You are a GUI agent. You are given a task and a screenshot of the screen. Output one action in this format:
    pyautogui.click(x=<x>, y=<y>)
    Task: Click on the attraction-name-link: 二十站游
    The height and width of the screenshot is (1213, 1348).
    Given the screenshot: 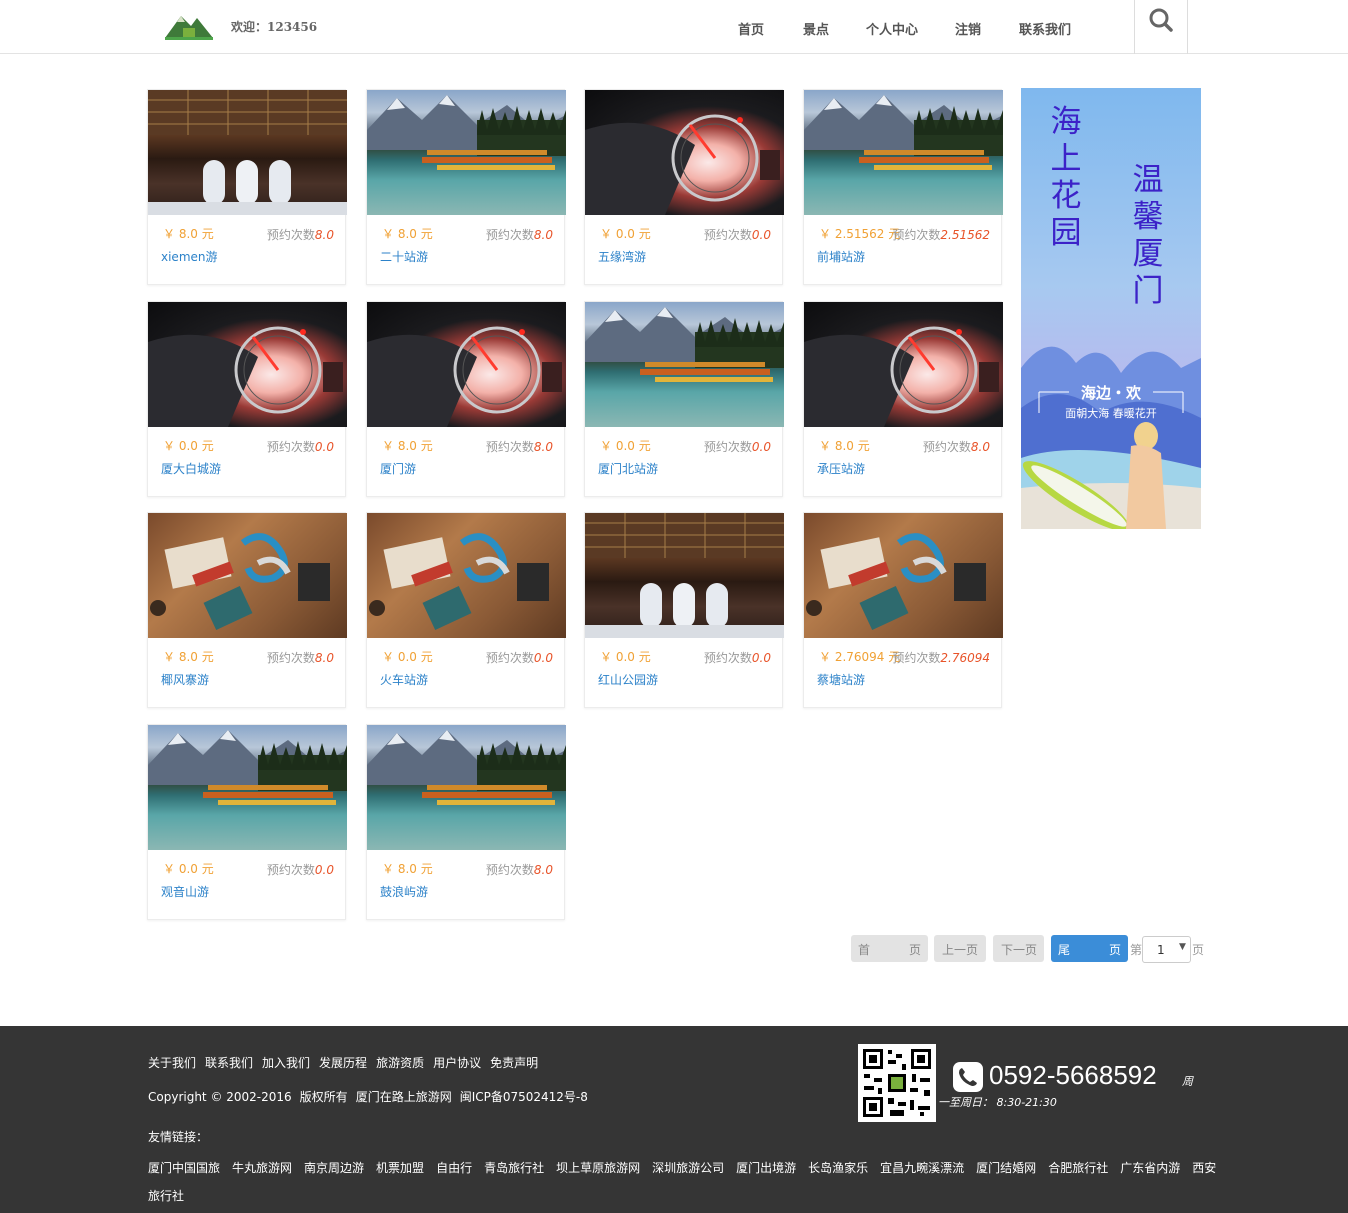 What is the action you would take?
    pyautogui.click(x=404, y=256)
    